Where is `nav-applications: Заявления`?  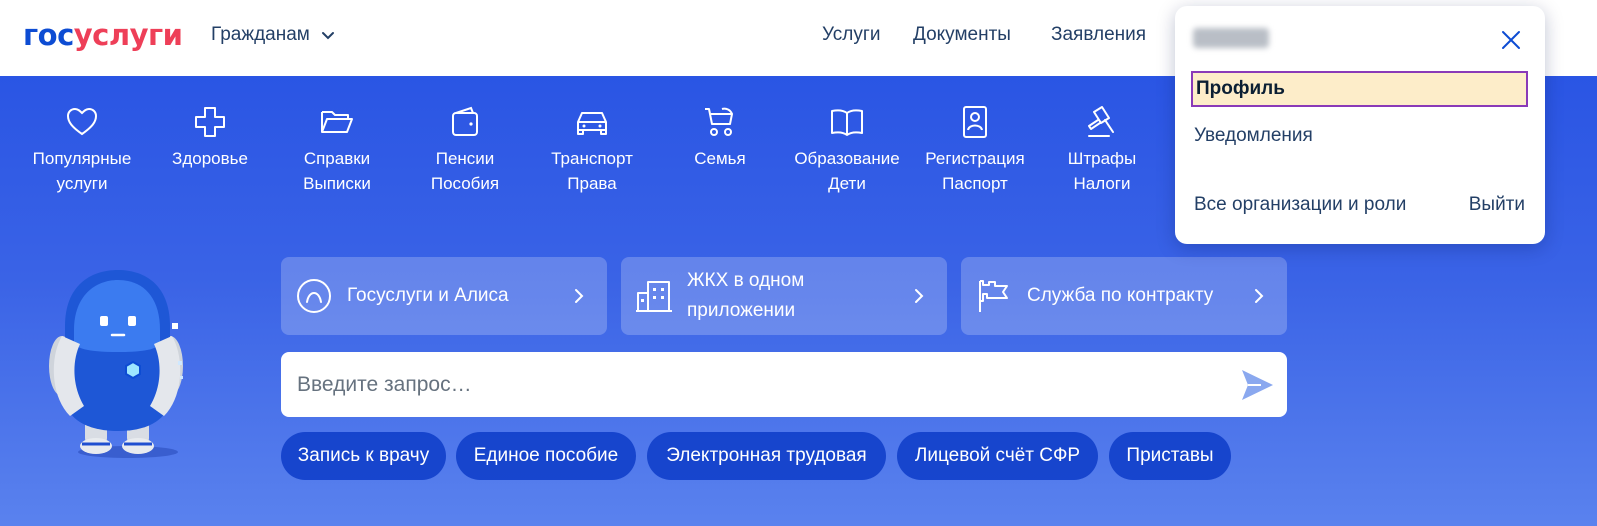
nav-applications: Заявления is located at coordinates (1098, 35).